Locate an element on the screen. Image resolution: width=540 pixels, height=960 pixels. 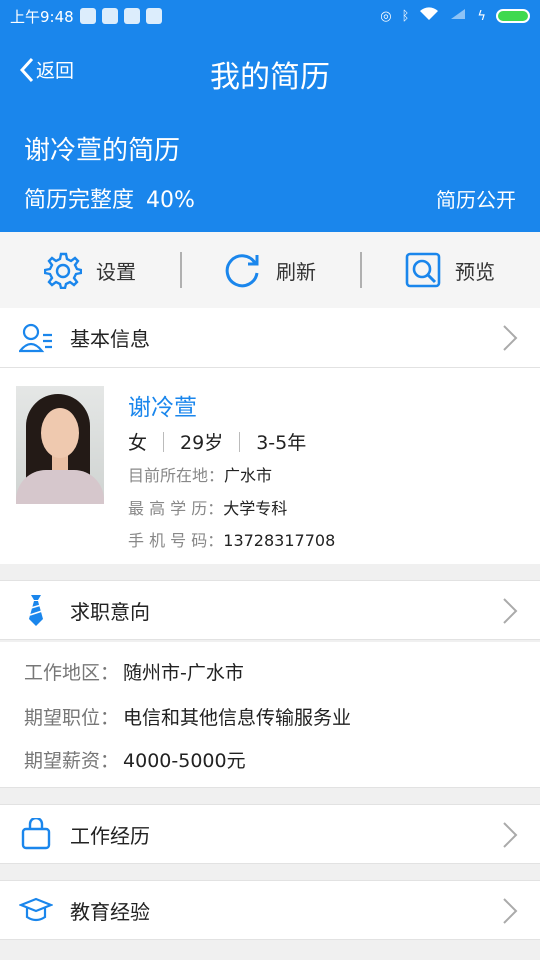
page-title: 我的简历 is located at coordinates (270, 77).